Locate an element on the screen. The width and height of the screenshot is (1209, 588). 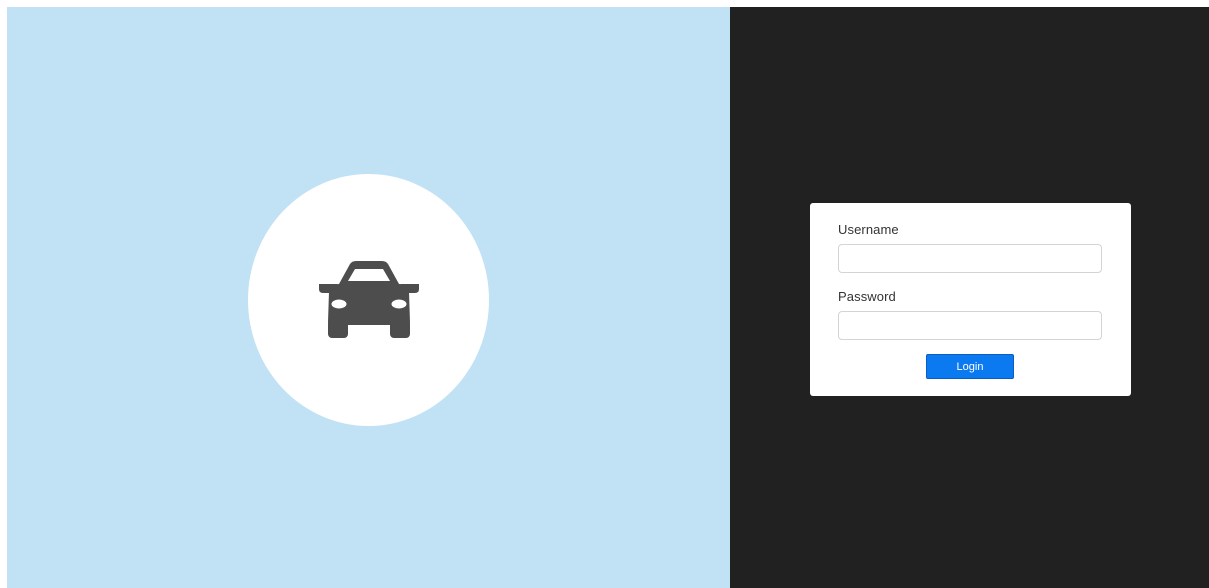
car-icon is located at coordinates (368, 300).